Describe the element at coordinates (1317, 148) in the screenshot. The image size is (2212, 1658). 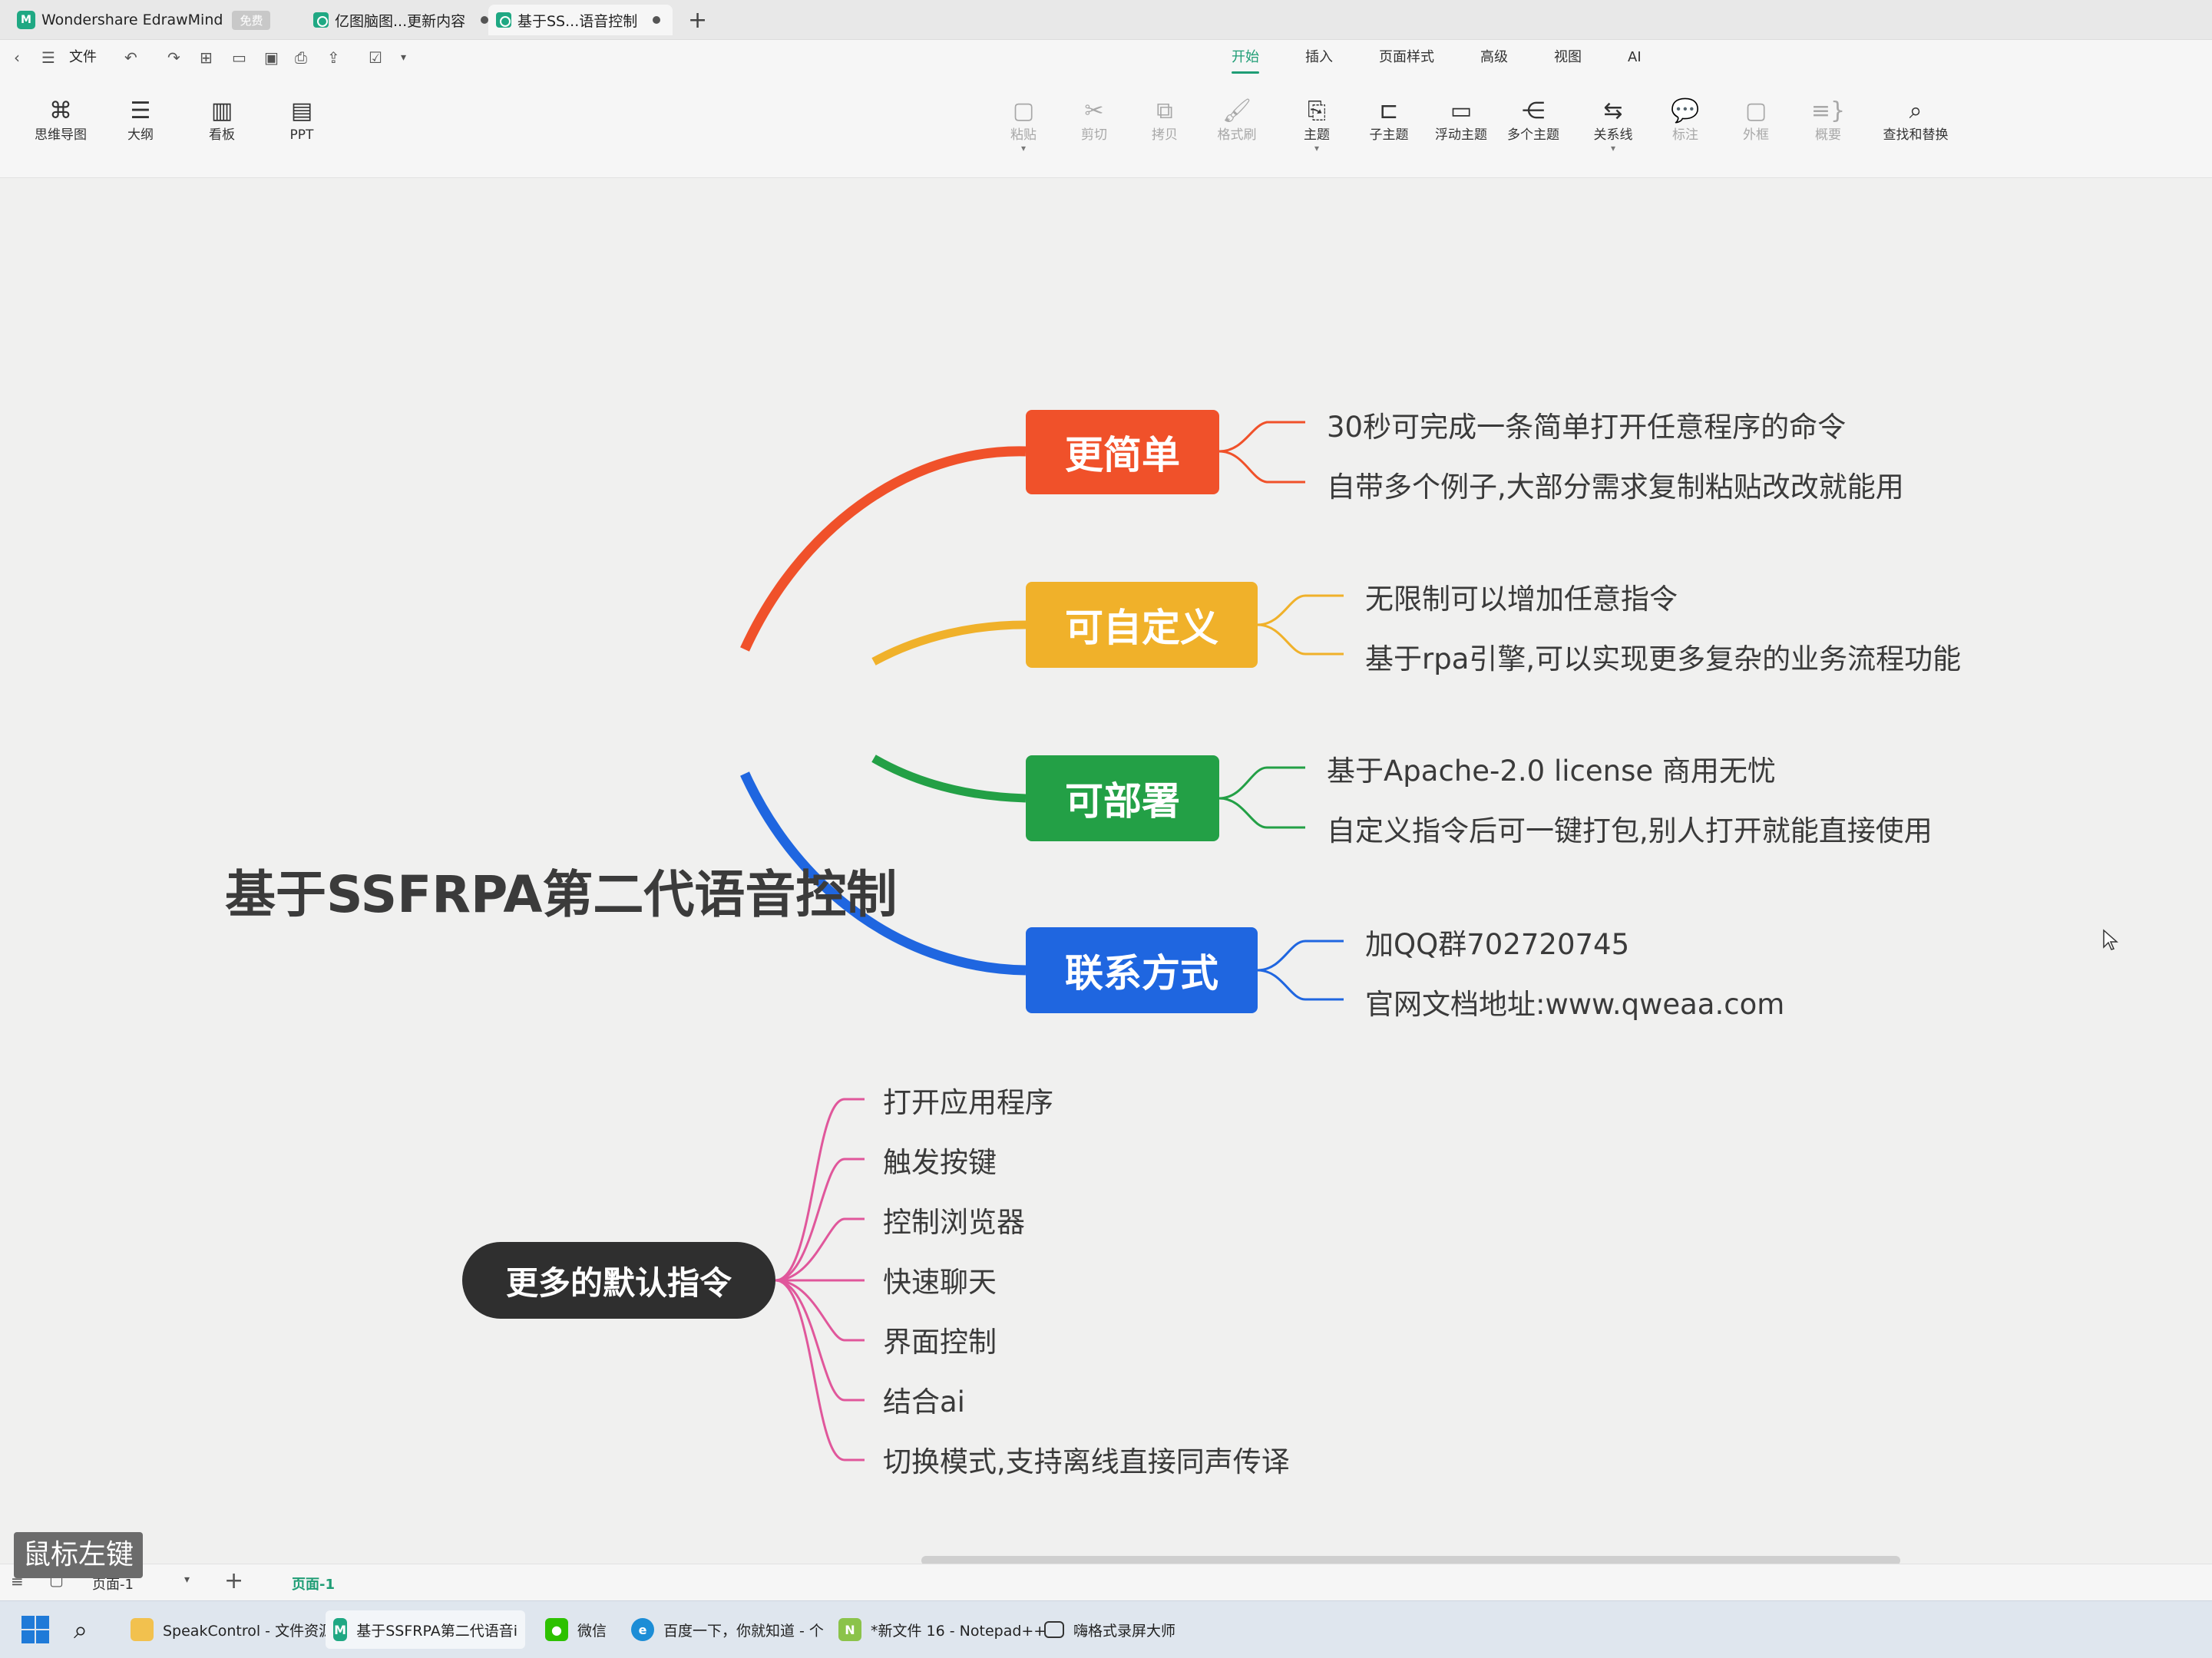
I see `topic-dropdown-chevron-icon: ▾` at that location.